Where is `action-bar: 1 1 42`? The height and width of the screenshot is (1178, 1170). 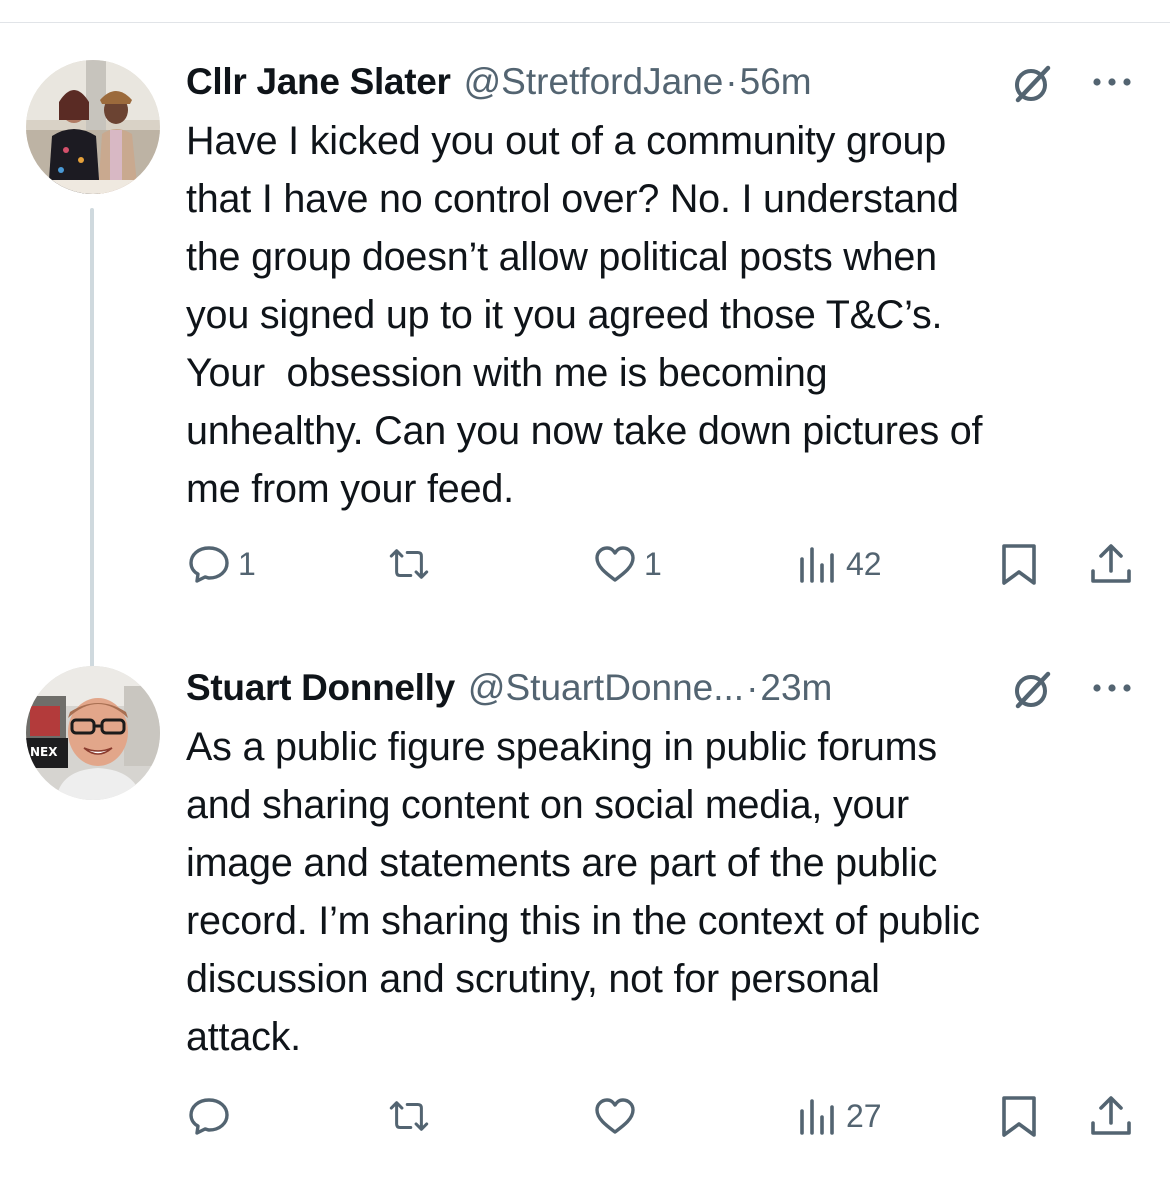 action-bar: 1 1 42 is located at coordinates (585, 564).